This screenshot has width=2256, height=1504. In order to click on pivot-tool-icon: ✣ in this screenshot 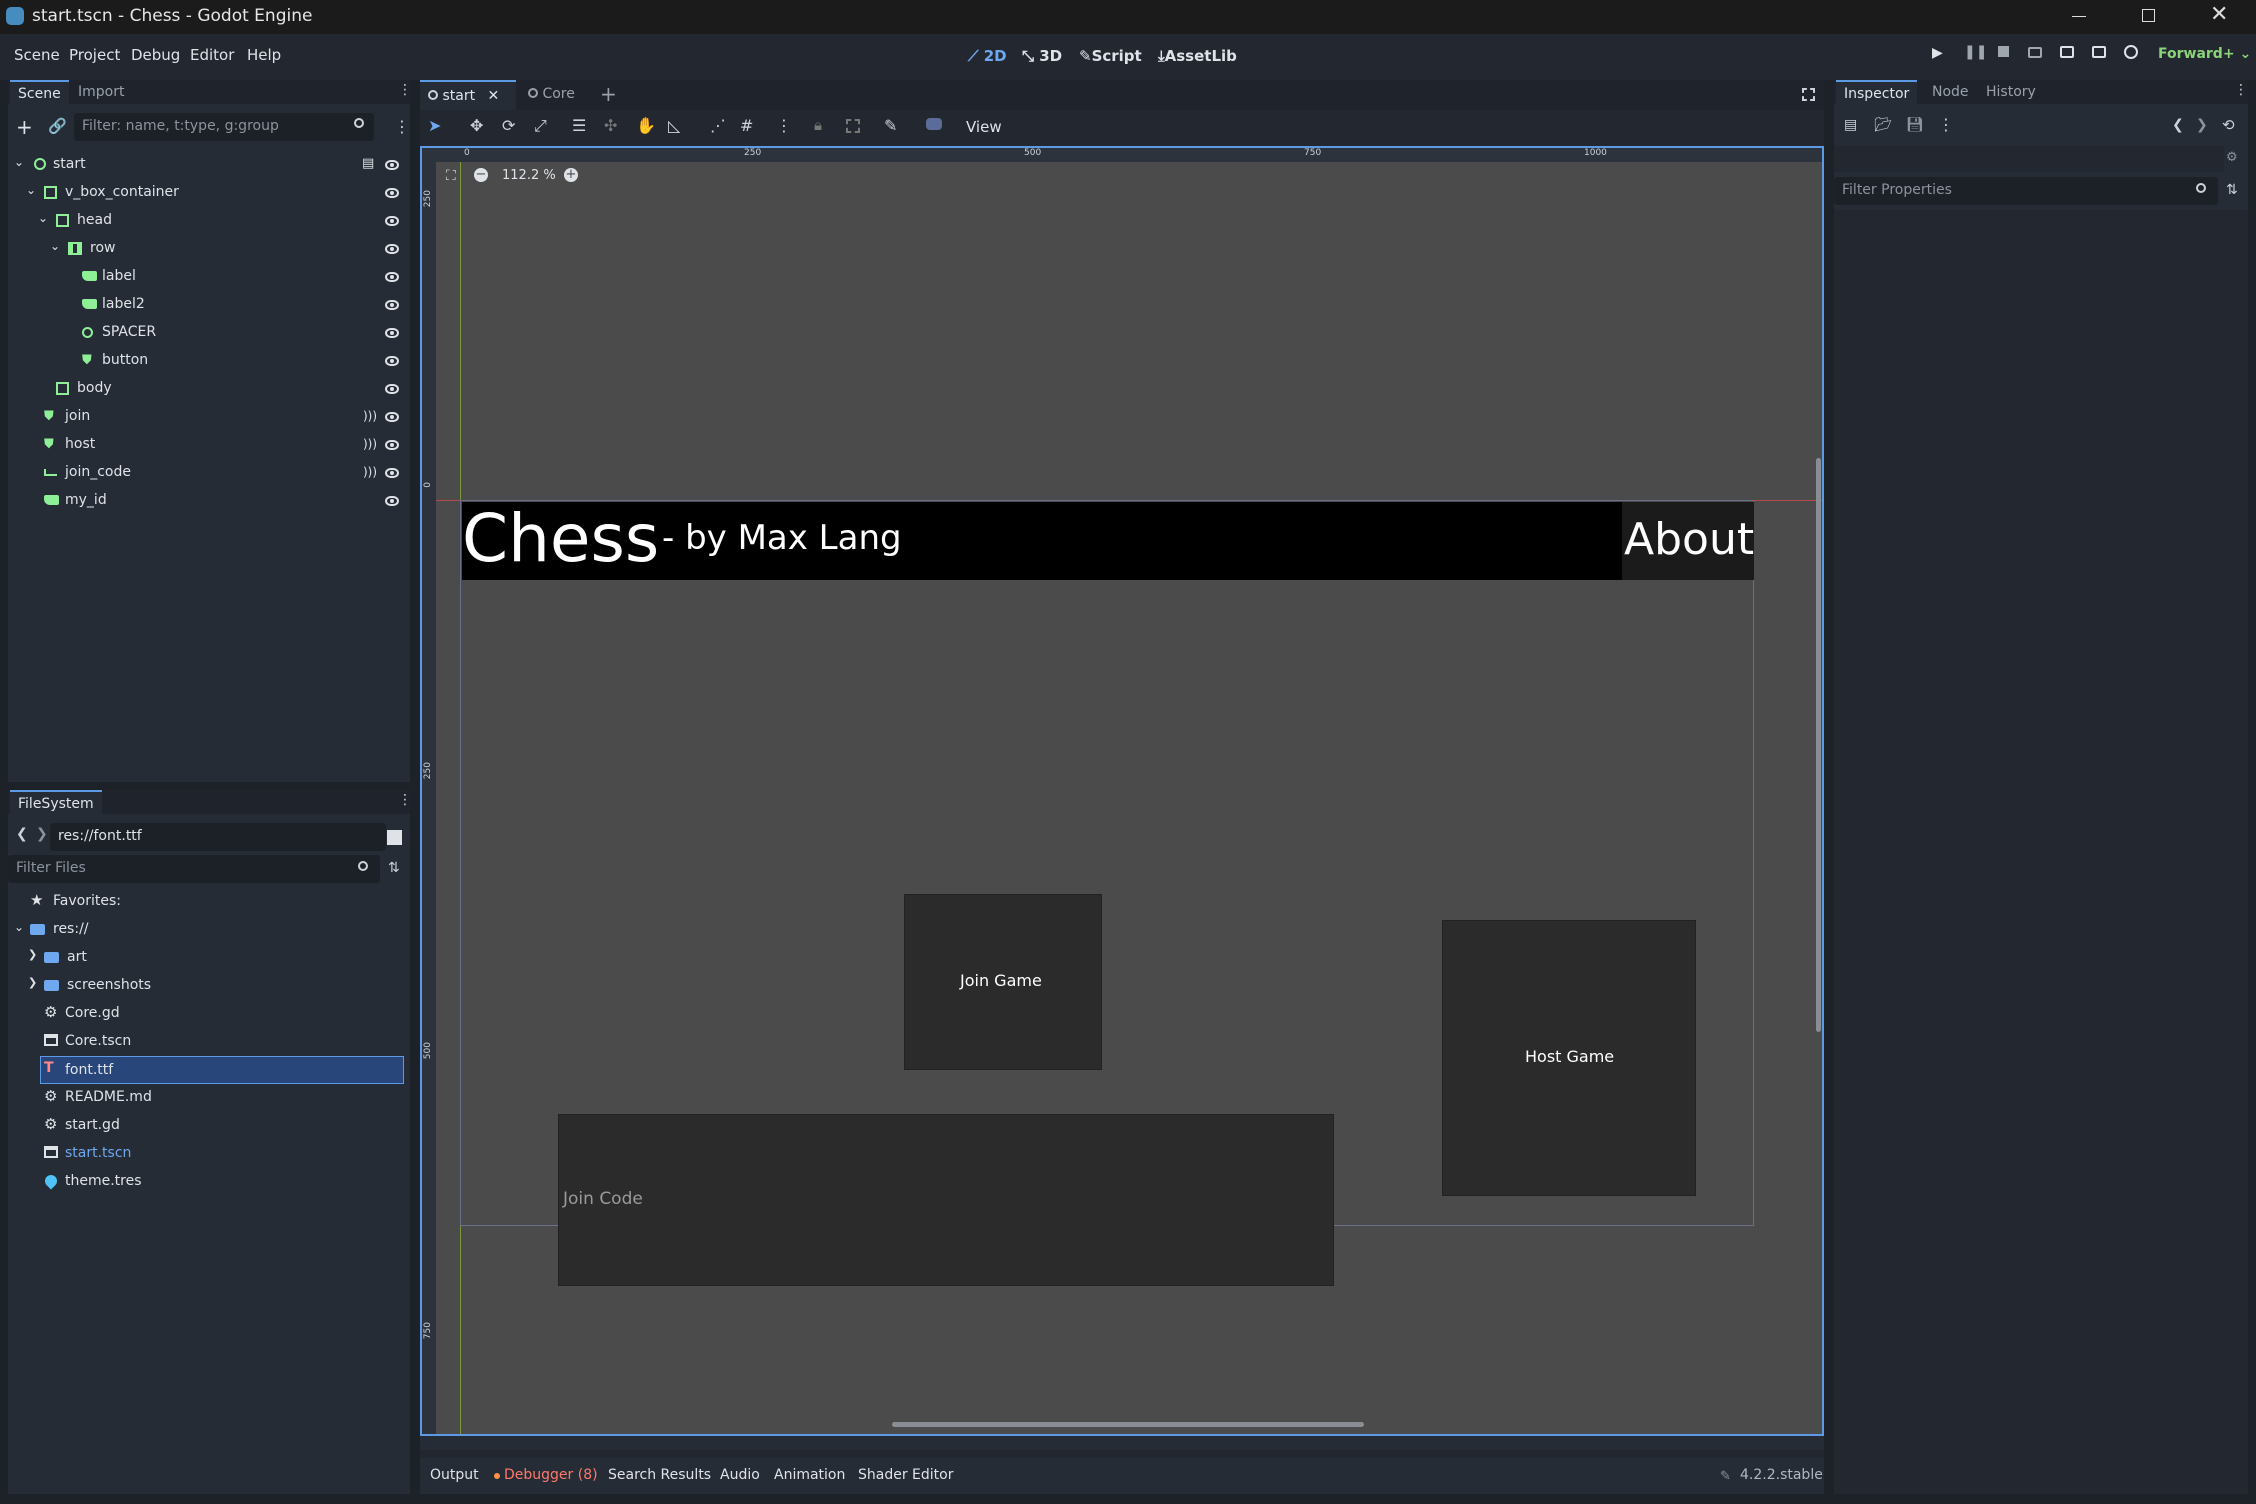, I will do `click(610, 125)`.